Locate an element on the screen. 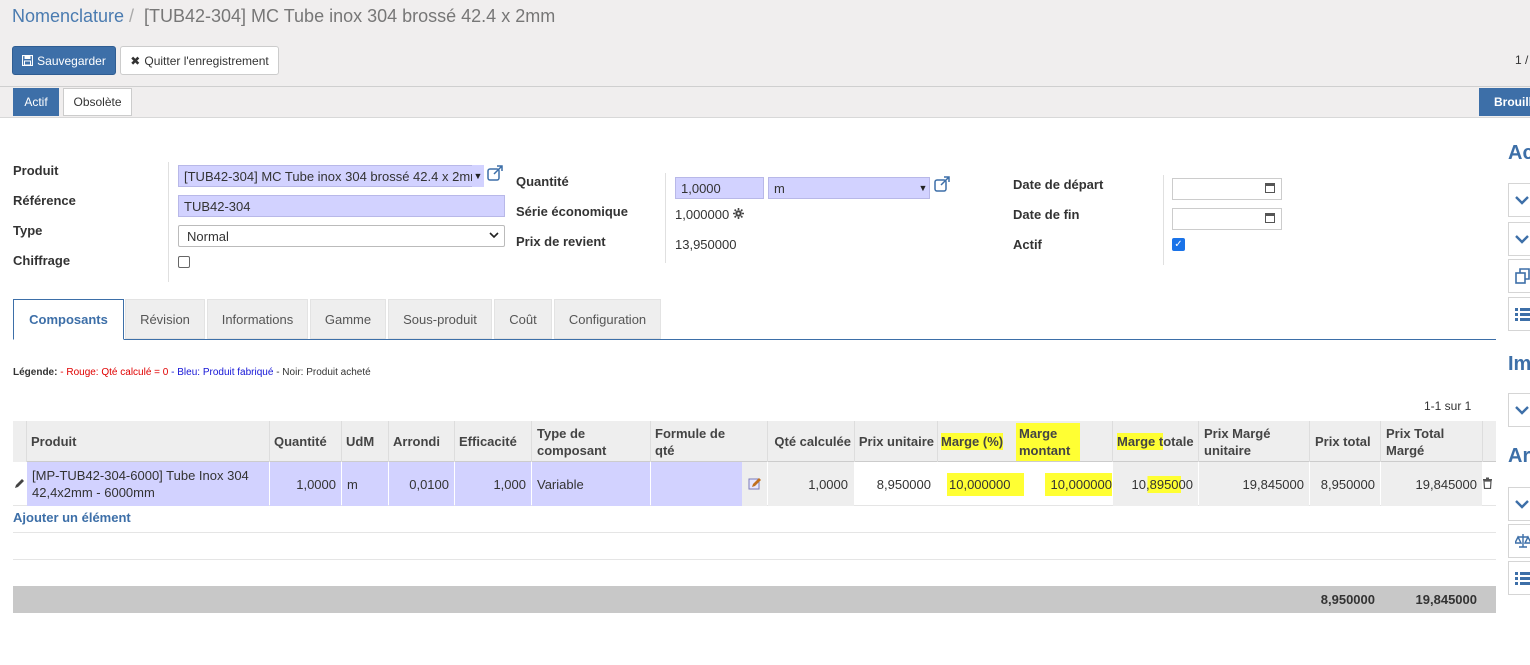 The image size is (1530, 665). add-line-link: Ajouter un élément is located at coordinates (72, 517).